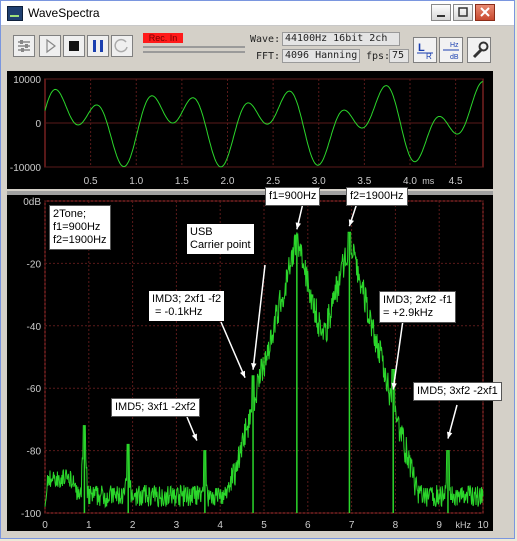 This screenshot has width=517, height=541. What do you see at coordinates (410, 181) in the screenshot?
I see `waveform-x-tick-label: 4.0` at bounding box center [410, 181].